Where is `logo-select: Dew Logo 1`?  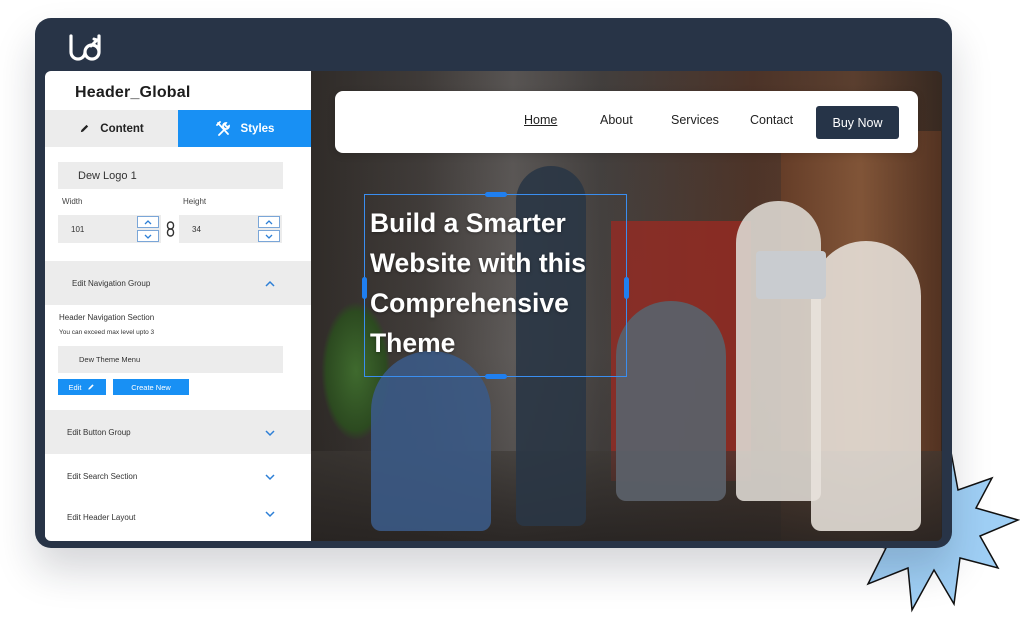 logo-select: Dew Logo 1 is located at coordinates (170, 175).